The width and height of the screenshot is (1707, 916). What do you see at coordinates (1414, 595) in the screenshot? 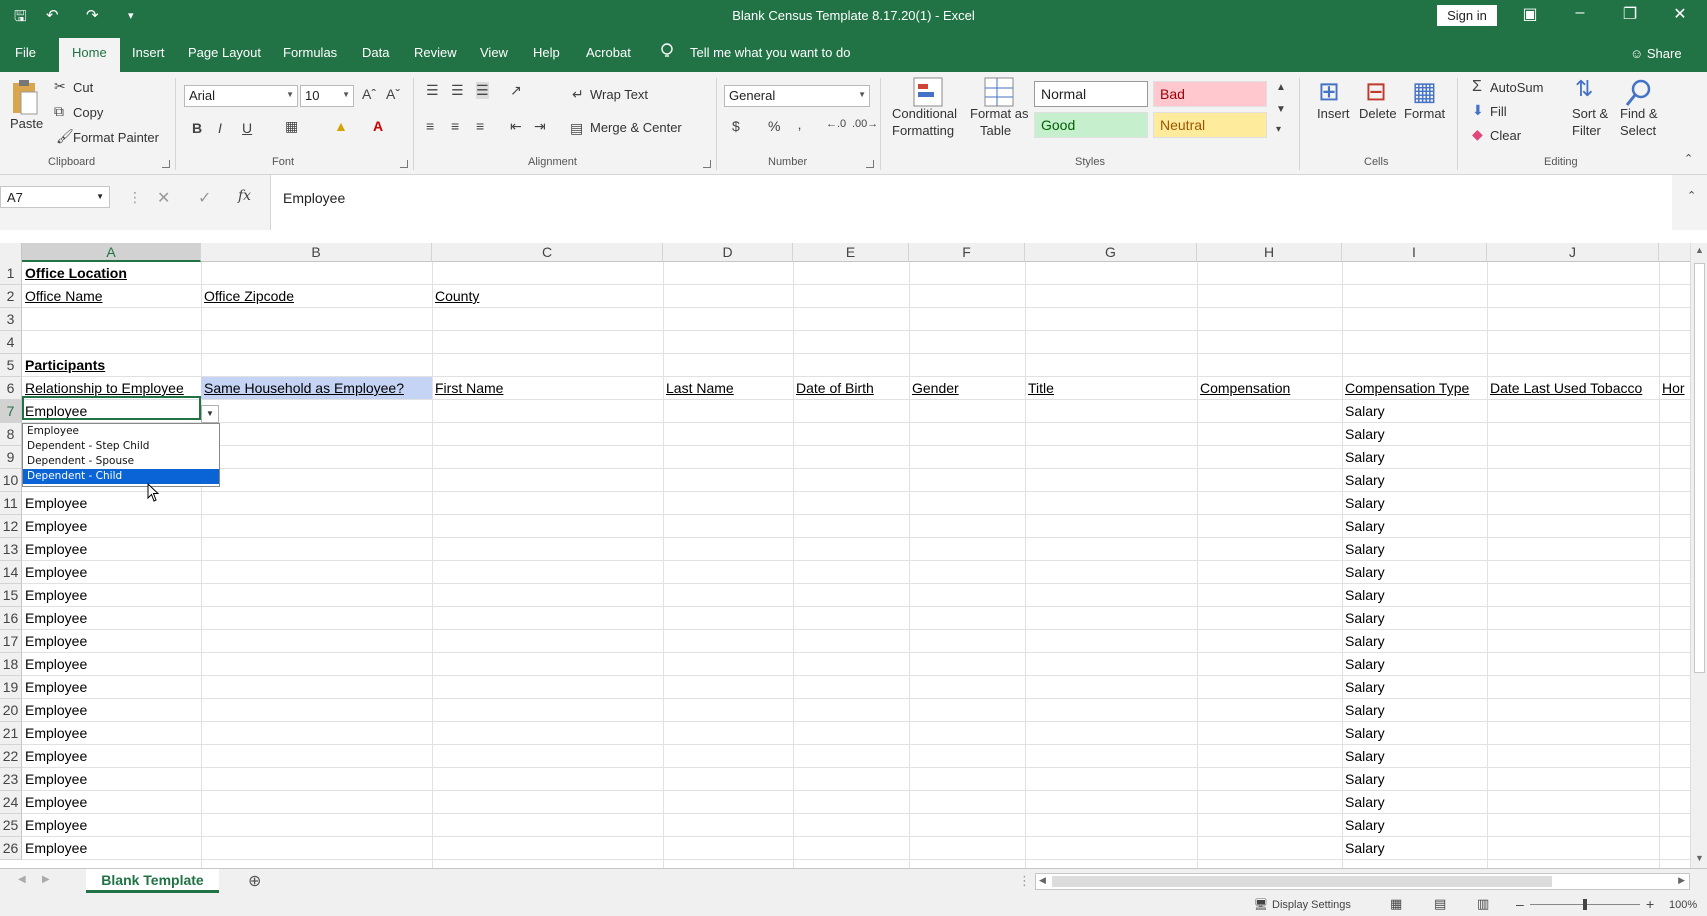
I see `cell-i15: Salary` at bounding box center [1414, 595].